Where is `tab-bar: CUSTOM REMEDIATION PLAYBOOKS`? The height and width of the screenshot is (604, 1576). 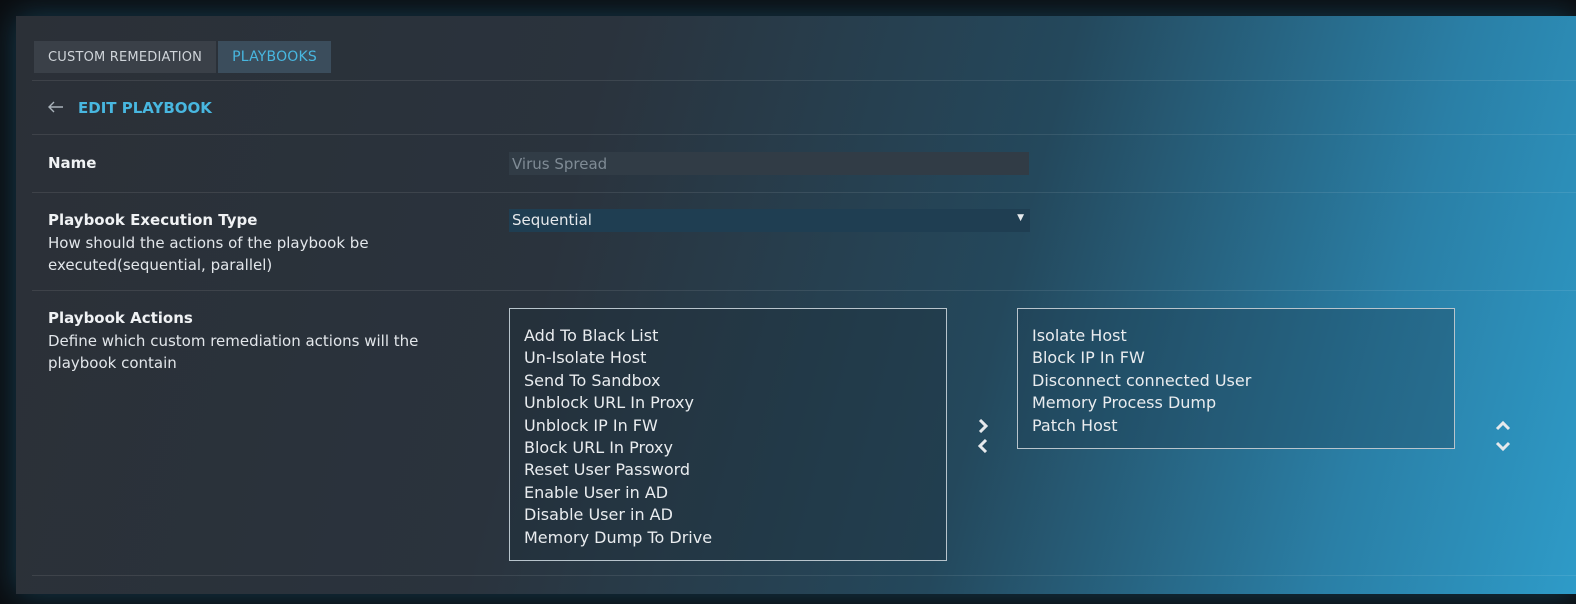 tab-bar: CUSTOM REMEDIATION PLAYBOOKS is located at coordinates (182, 57).